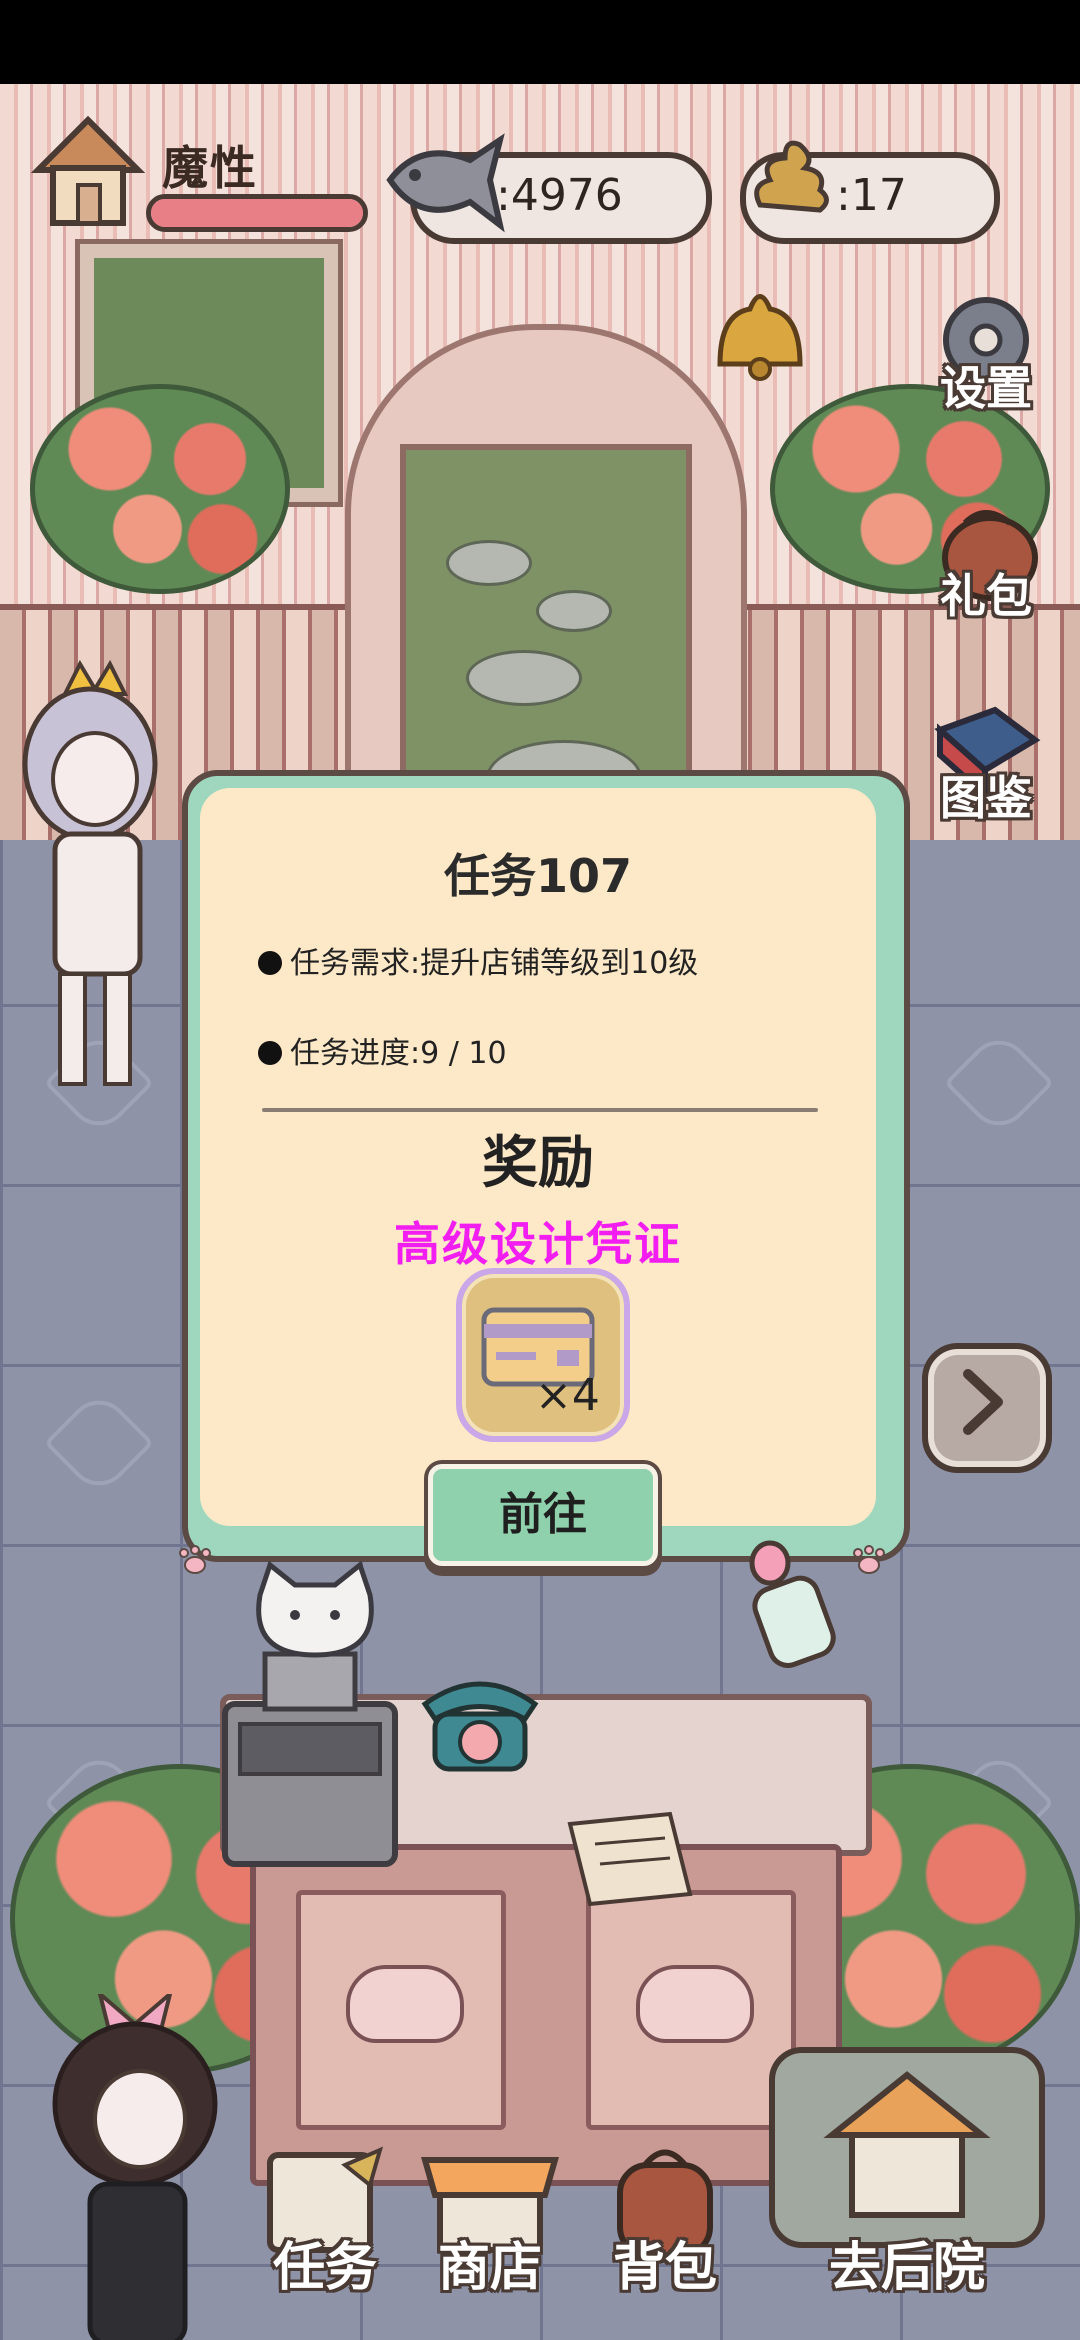 This screenshot has height=2340, width=1080. What do you see at coordinates (210, 168) in the screenshot?
I see `player-name: 魔性` at bounding box center [210, 168].